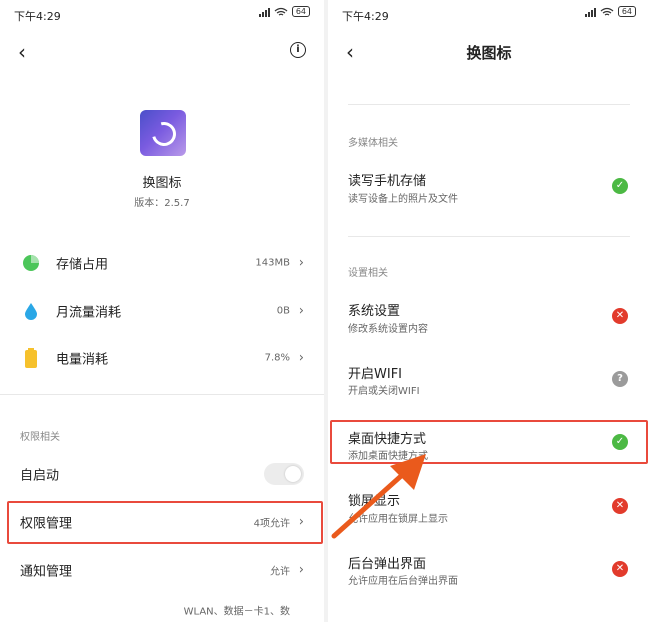 This screenshot has width=650, height=622. Describe the element at coordinates (298, 50) in the screenshot. I see `info-icon: i` at that location.